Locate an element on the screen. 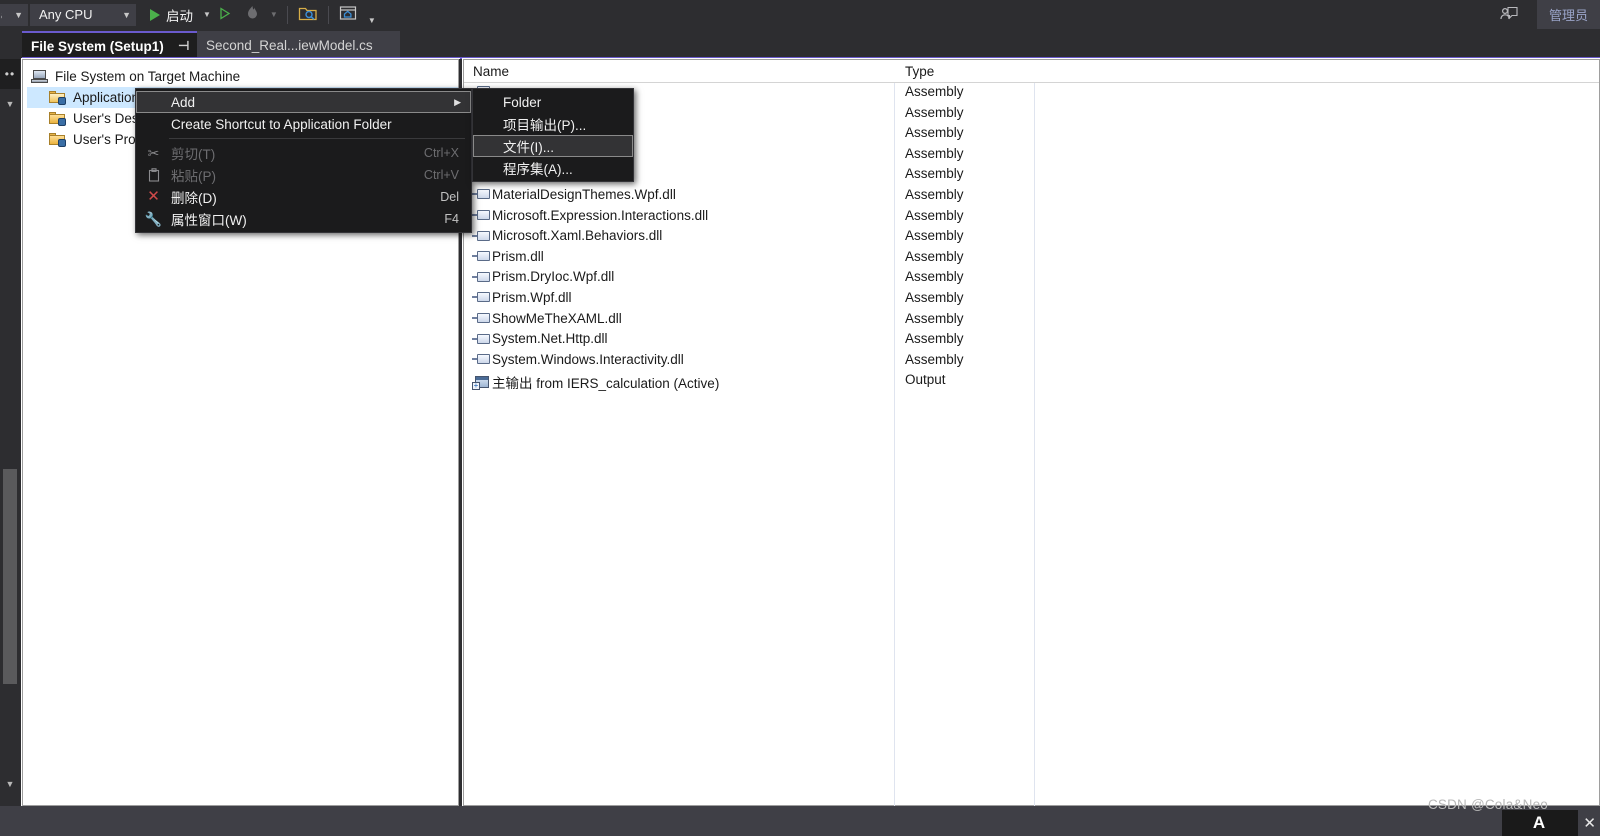 The image size is (1600, 836). computer-icon is located at coordinates (40, 76).